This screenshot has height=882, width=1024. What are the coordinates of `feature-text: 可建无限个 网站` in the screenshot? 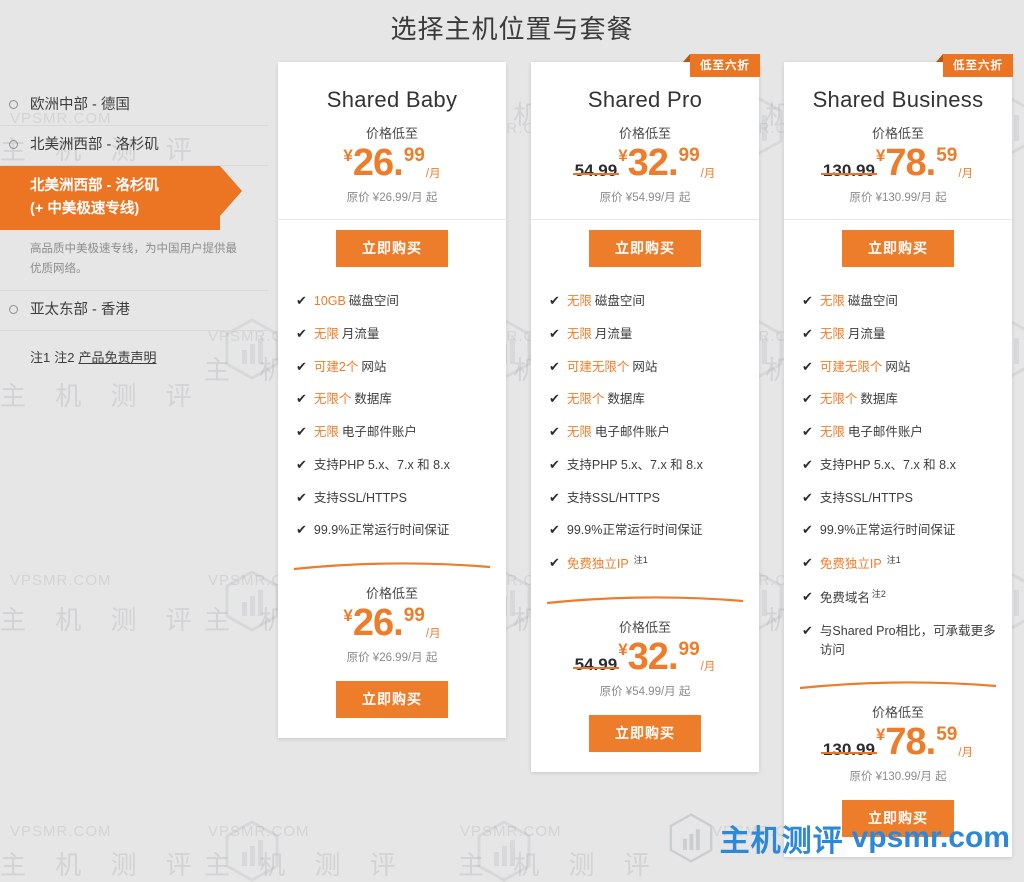 It's located at (612, 366).